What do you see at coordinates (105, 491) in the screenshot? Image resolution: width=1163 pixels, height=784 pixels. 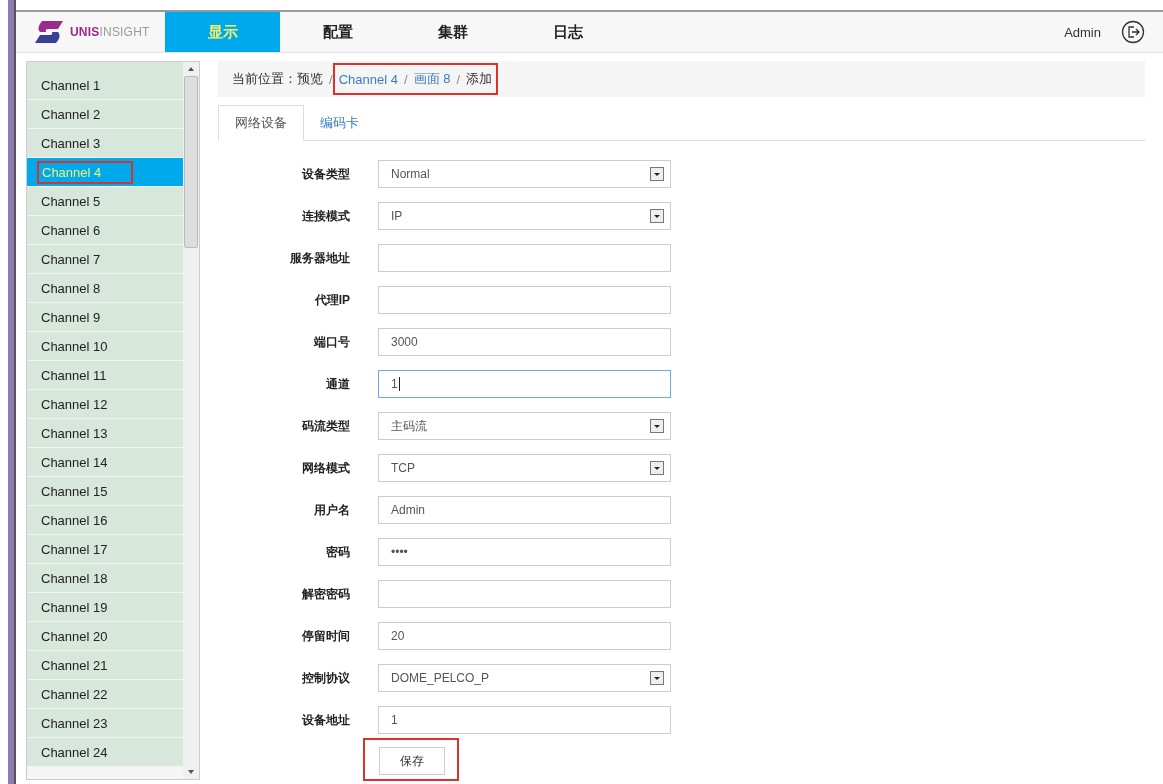 I see `channel-item: Channel 15` at bounding box center [105, 491].